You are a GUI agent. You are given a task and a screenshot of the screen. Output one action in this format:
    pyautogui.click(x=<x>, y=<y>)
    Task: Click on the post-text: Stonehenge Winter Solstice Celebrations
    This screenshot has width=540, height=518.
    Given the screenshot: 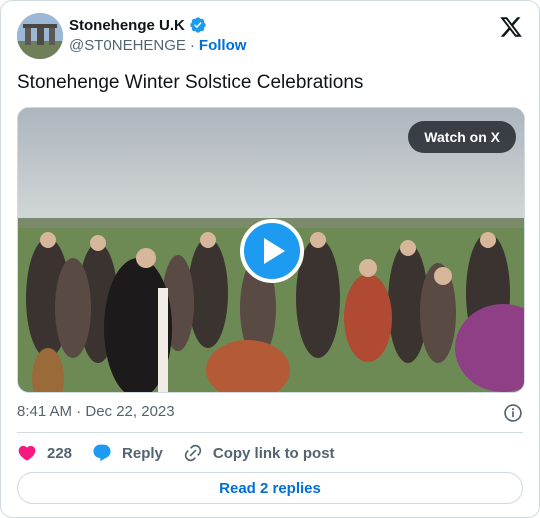 What is the action you would take?
    pyautogui.click(x=190, y=82)
    